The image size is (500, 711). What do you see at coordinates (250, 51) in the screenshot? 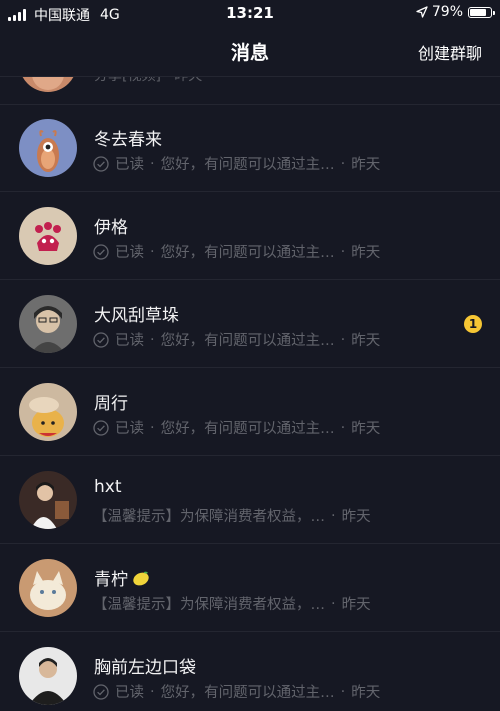
I see `nav-header: 消息 创建群聊` at bounding box center [250, 51].